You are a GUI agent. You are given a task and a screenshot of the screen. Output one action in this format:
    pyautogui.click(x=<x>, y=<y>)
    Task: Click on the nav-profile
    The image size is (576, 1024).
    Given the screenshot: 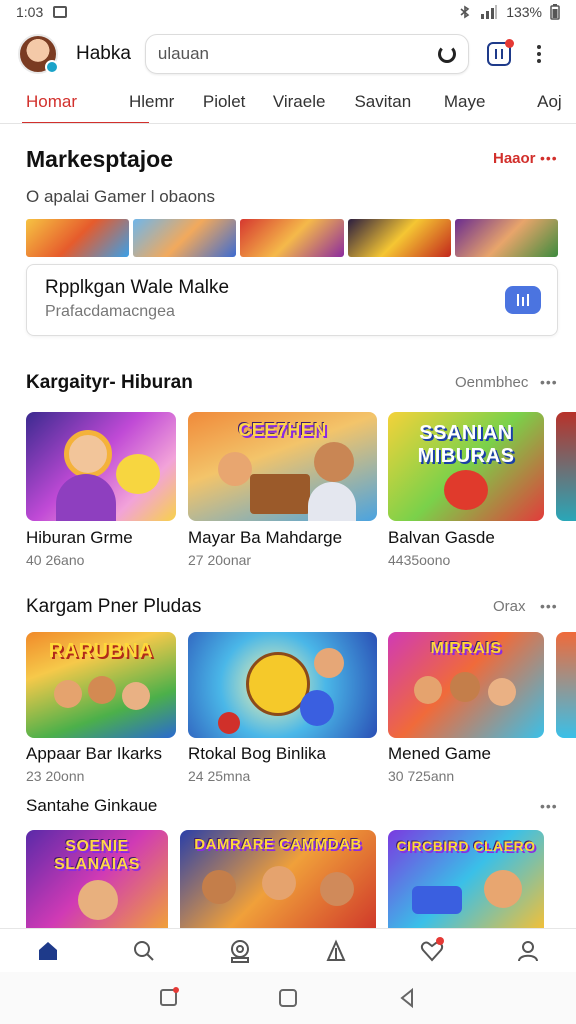 What is the action you would take?
    pyautogui.click(x=528, y=951)
    